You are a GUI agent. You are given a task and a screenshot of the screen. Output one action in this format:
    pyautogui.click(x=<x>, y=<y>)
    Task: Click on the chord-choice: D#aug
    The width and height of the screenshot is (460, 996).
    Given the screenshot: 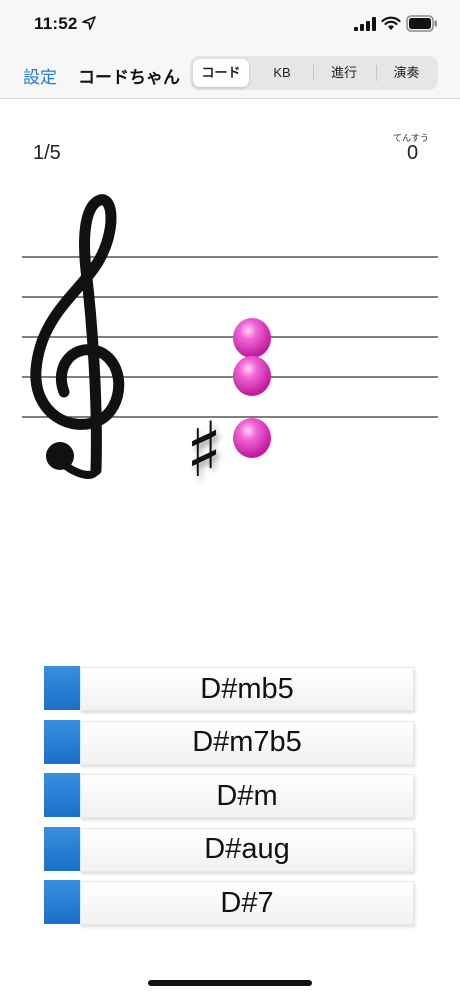 What is the action you would take?
    pyautogui.click(x=229, y=849)
    